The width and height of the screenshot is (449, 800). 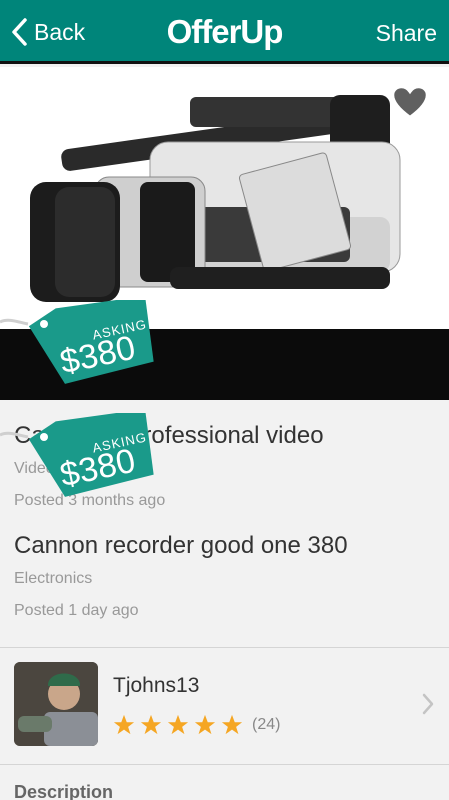 I want to click on back-button: Back, so click(x=47, y=32).